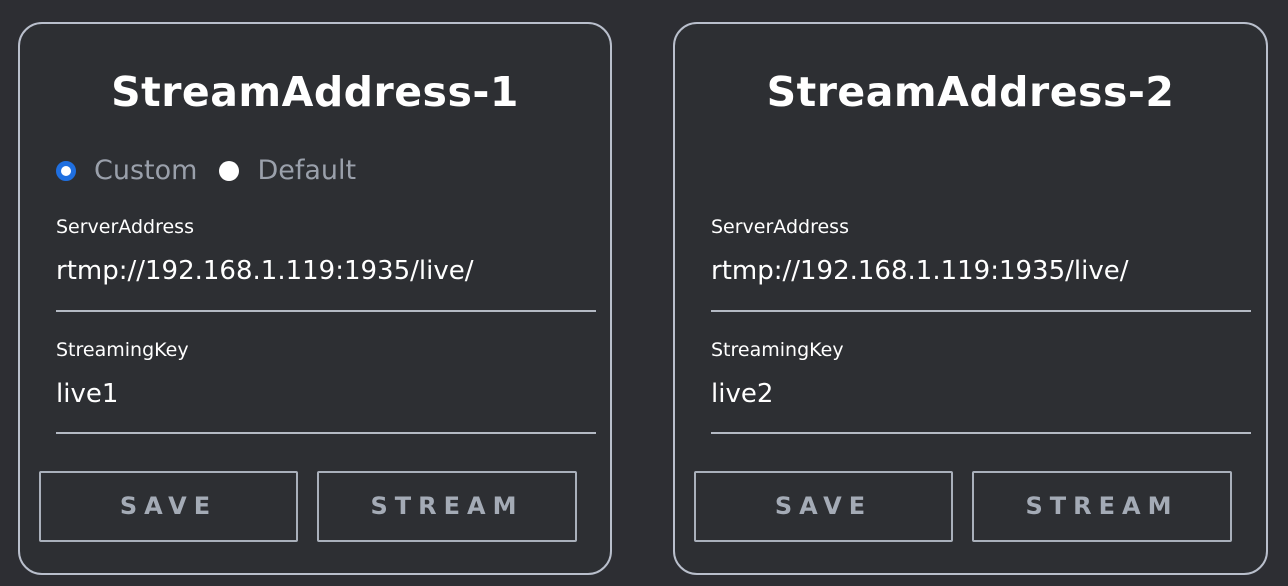 This screenshot has height=586, width=1288. I want to click on radio-checked-icon, so click(66, 171).